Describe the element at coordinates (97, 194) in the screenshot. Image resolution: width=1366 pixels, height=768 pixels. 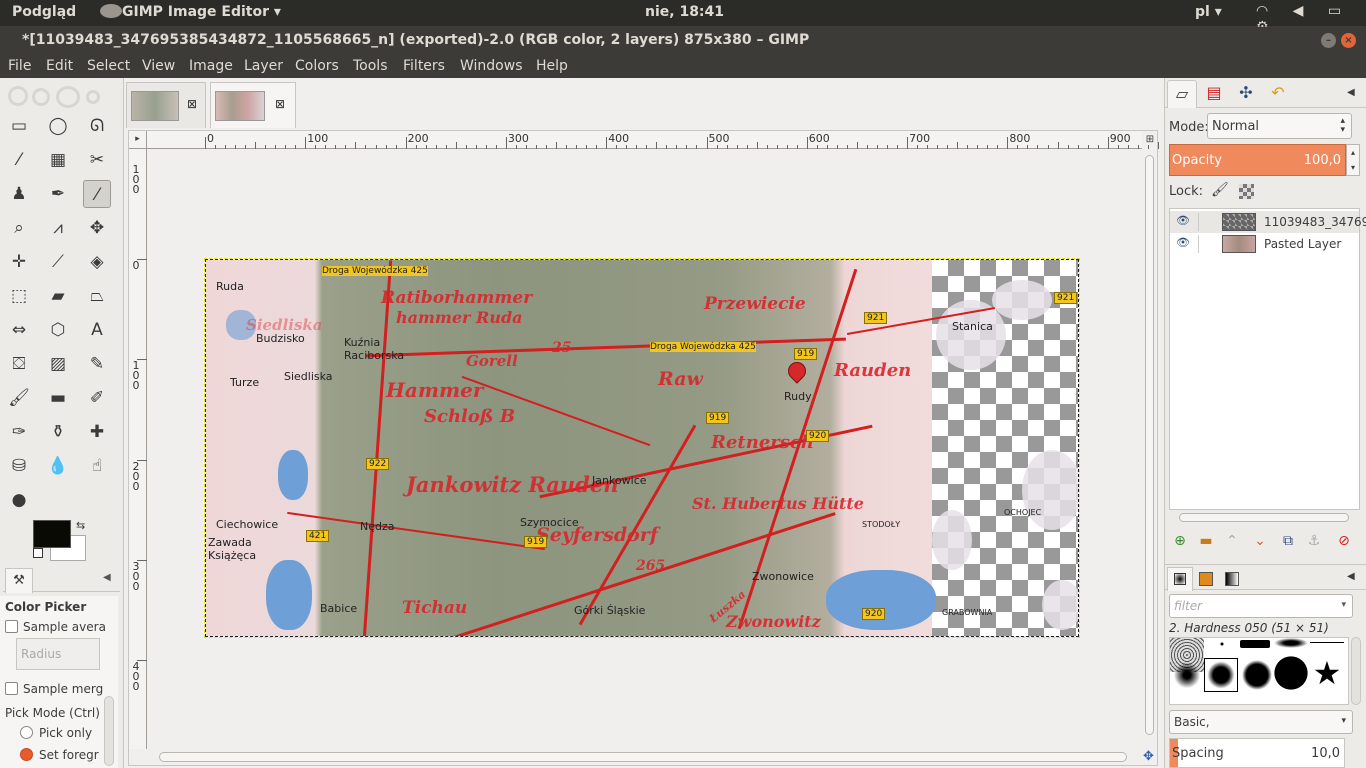
I see `color-picker-icon: ⁄` at that location.